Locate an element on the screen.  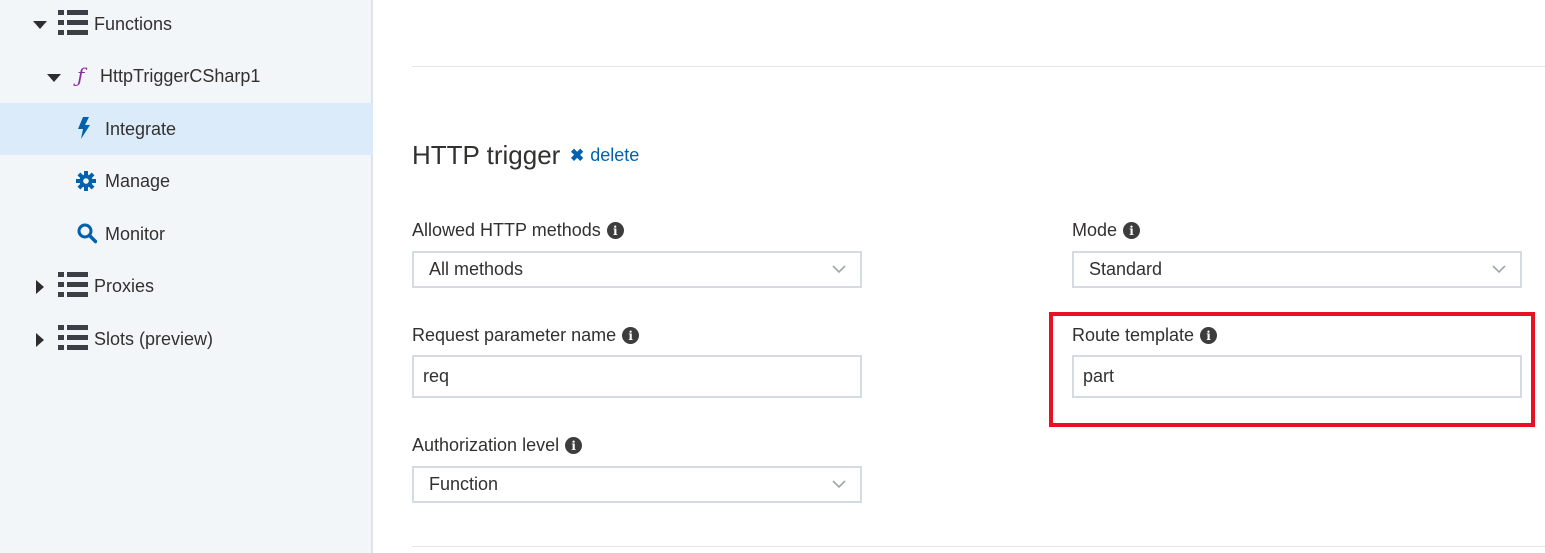
lightning-icon is located at coordinates (84, 128).